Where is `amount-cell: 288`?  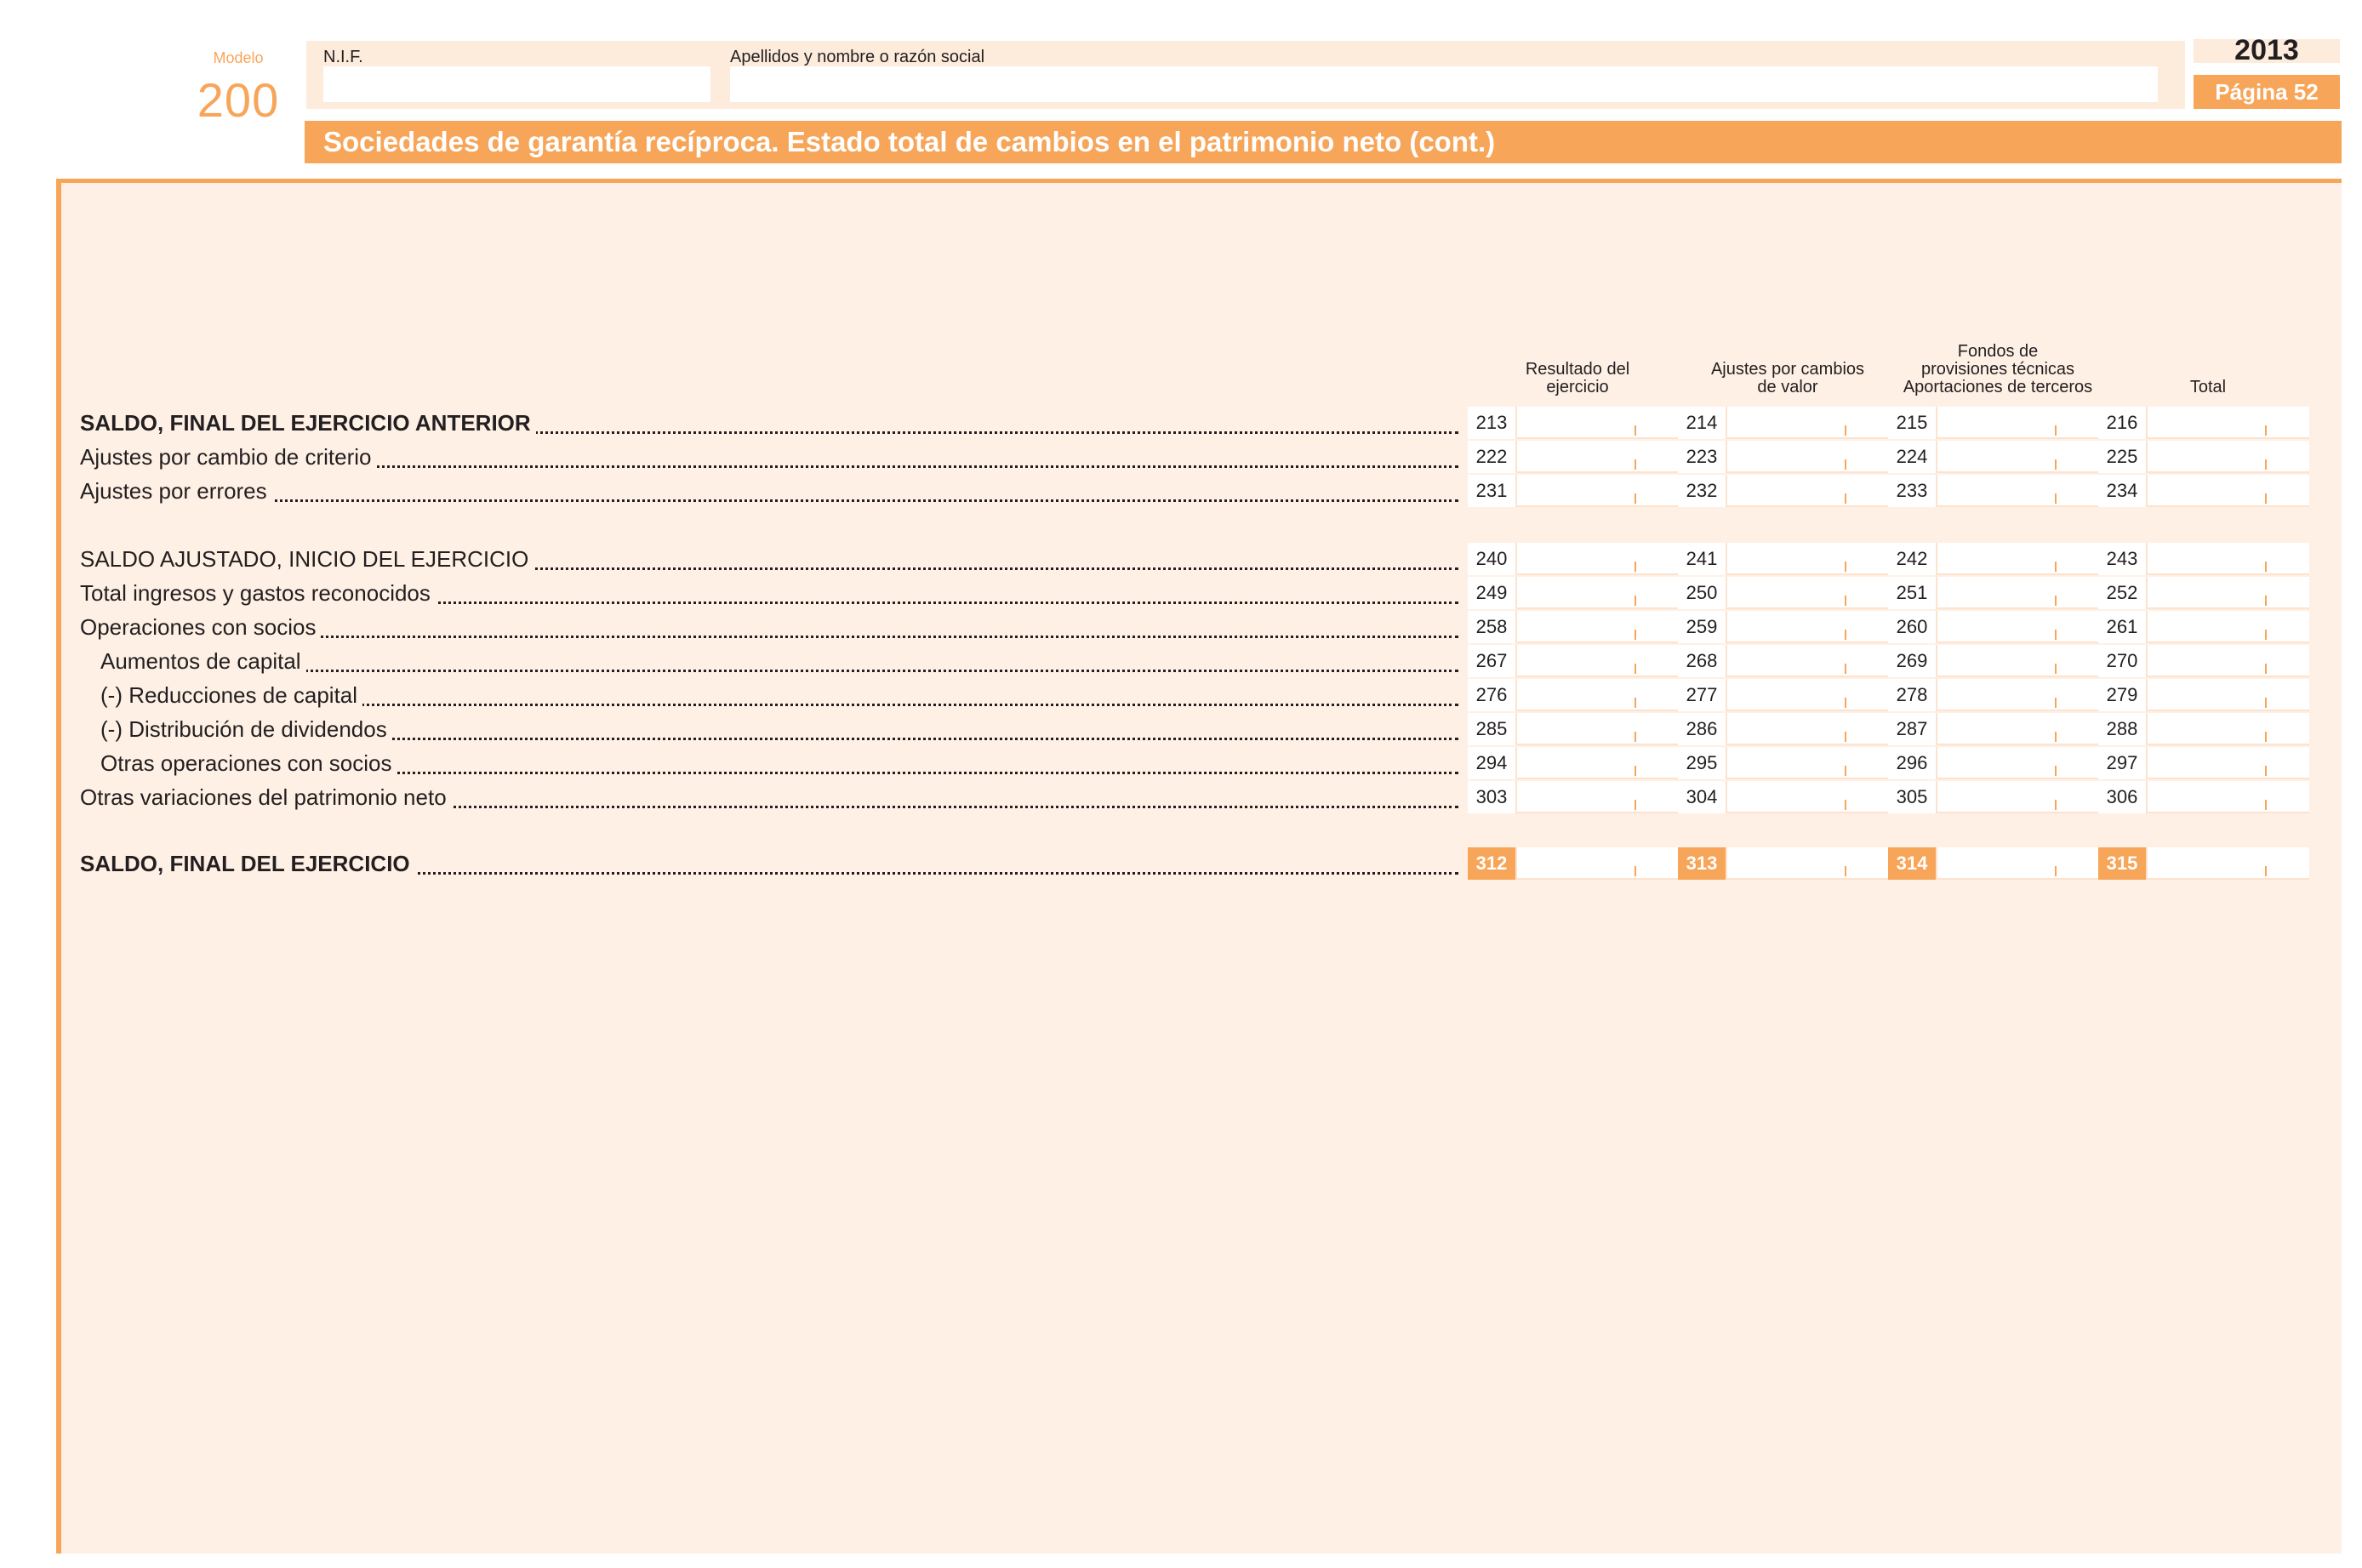
amount-cell: 288 is located at coordinates (2204, 729).